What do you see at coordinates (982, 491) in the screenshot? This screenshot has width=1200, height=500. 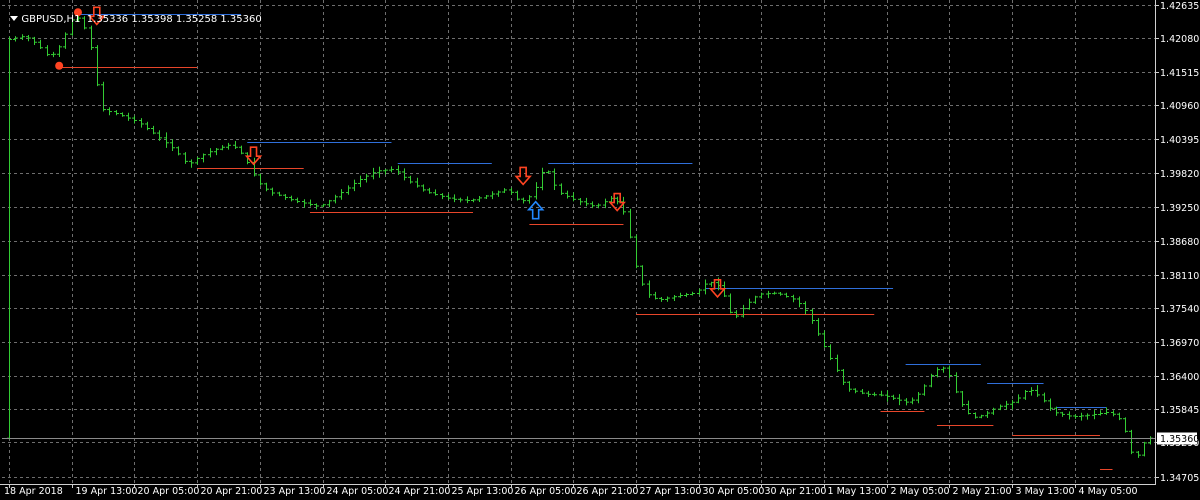 I see `x-tick-label: 2 May 21:00` at bounding box center [982, 491].